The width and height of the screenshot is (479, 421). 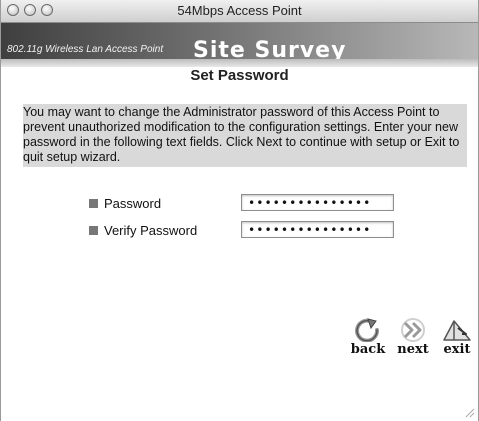 What do you see at coordinates (413, 349) in the screenshot?
I see `next-label: next` at bounding box center [413, 349].